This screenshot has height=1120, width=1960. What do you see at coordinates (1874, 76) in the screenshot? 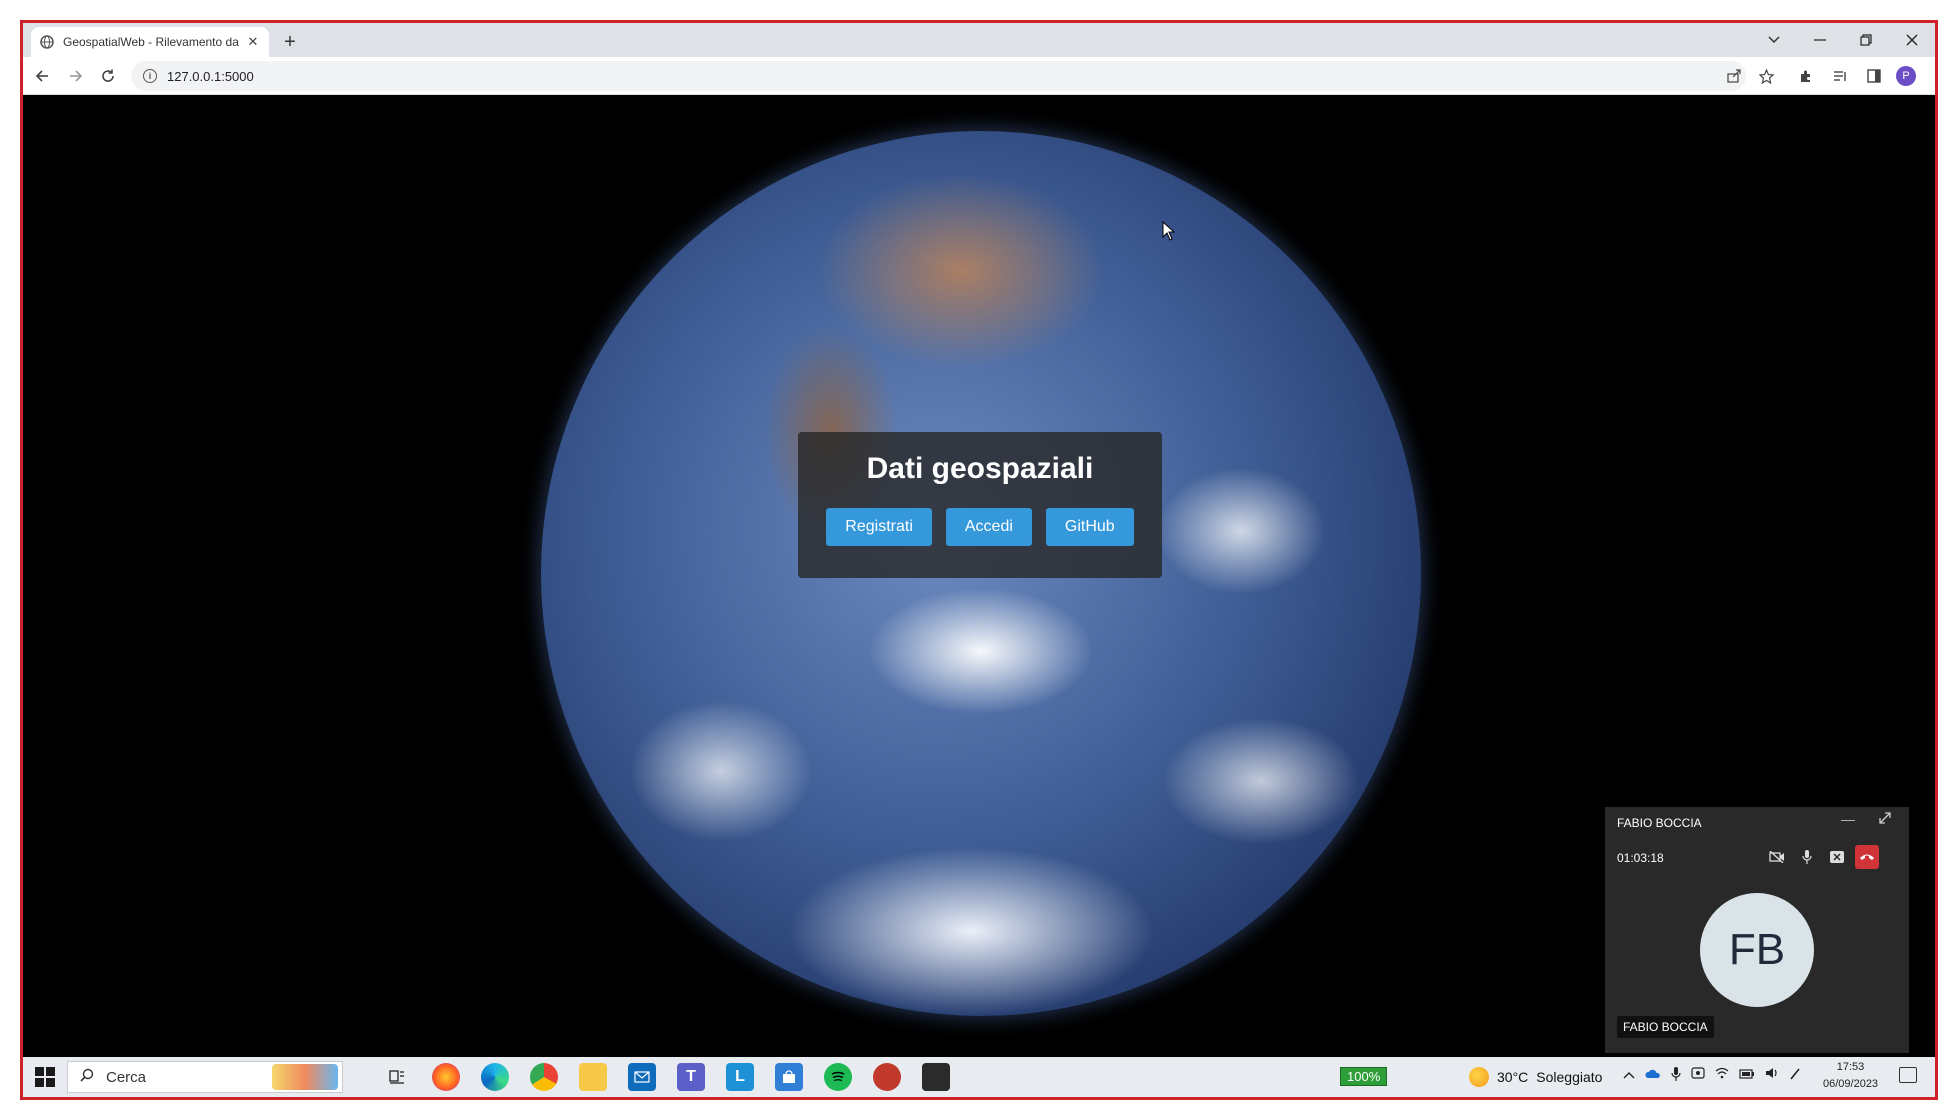
I see `side-panel-icon` at bounding box center [1874, 76].